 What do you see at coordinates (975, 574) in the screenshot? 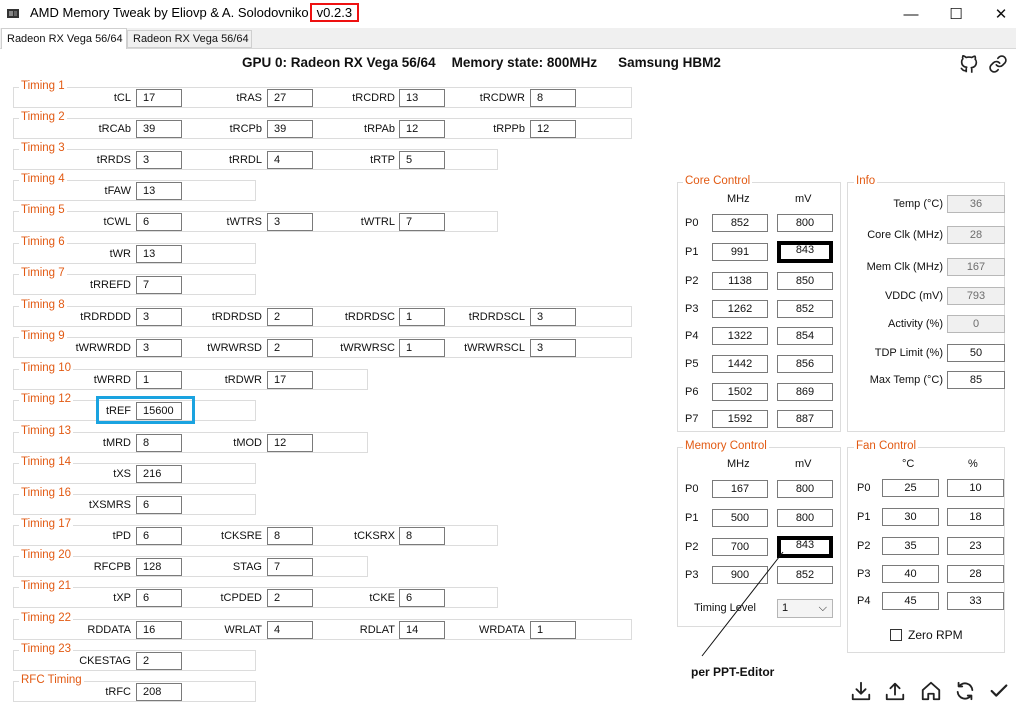
I see `fan-percent-input: 28` at bounding box center [975, 574].